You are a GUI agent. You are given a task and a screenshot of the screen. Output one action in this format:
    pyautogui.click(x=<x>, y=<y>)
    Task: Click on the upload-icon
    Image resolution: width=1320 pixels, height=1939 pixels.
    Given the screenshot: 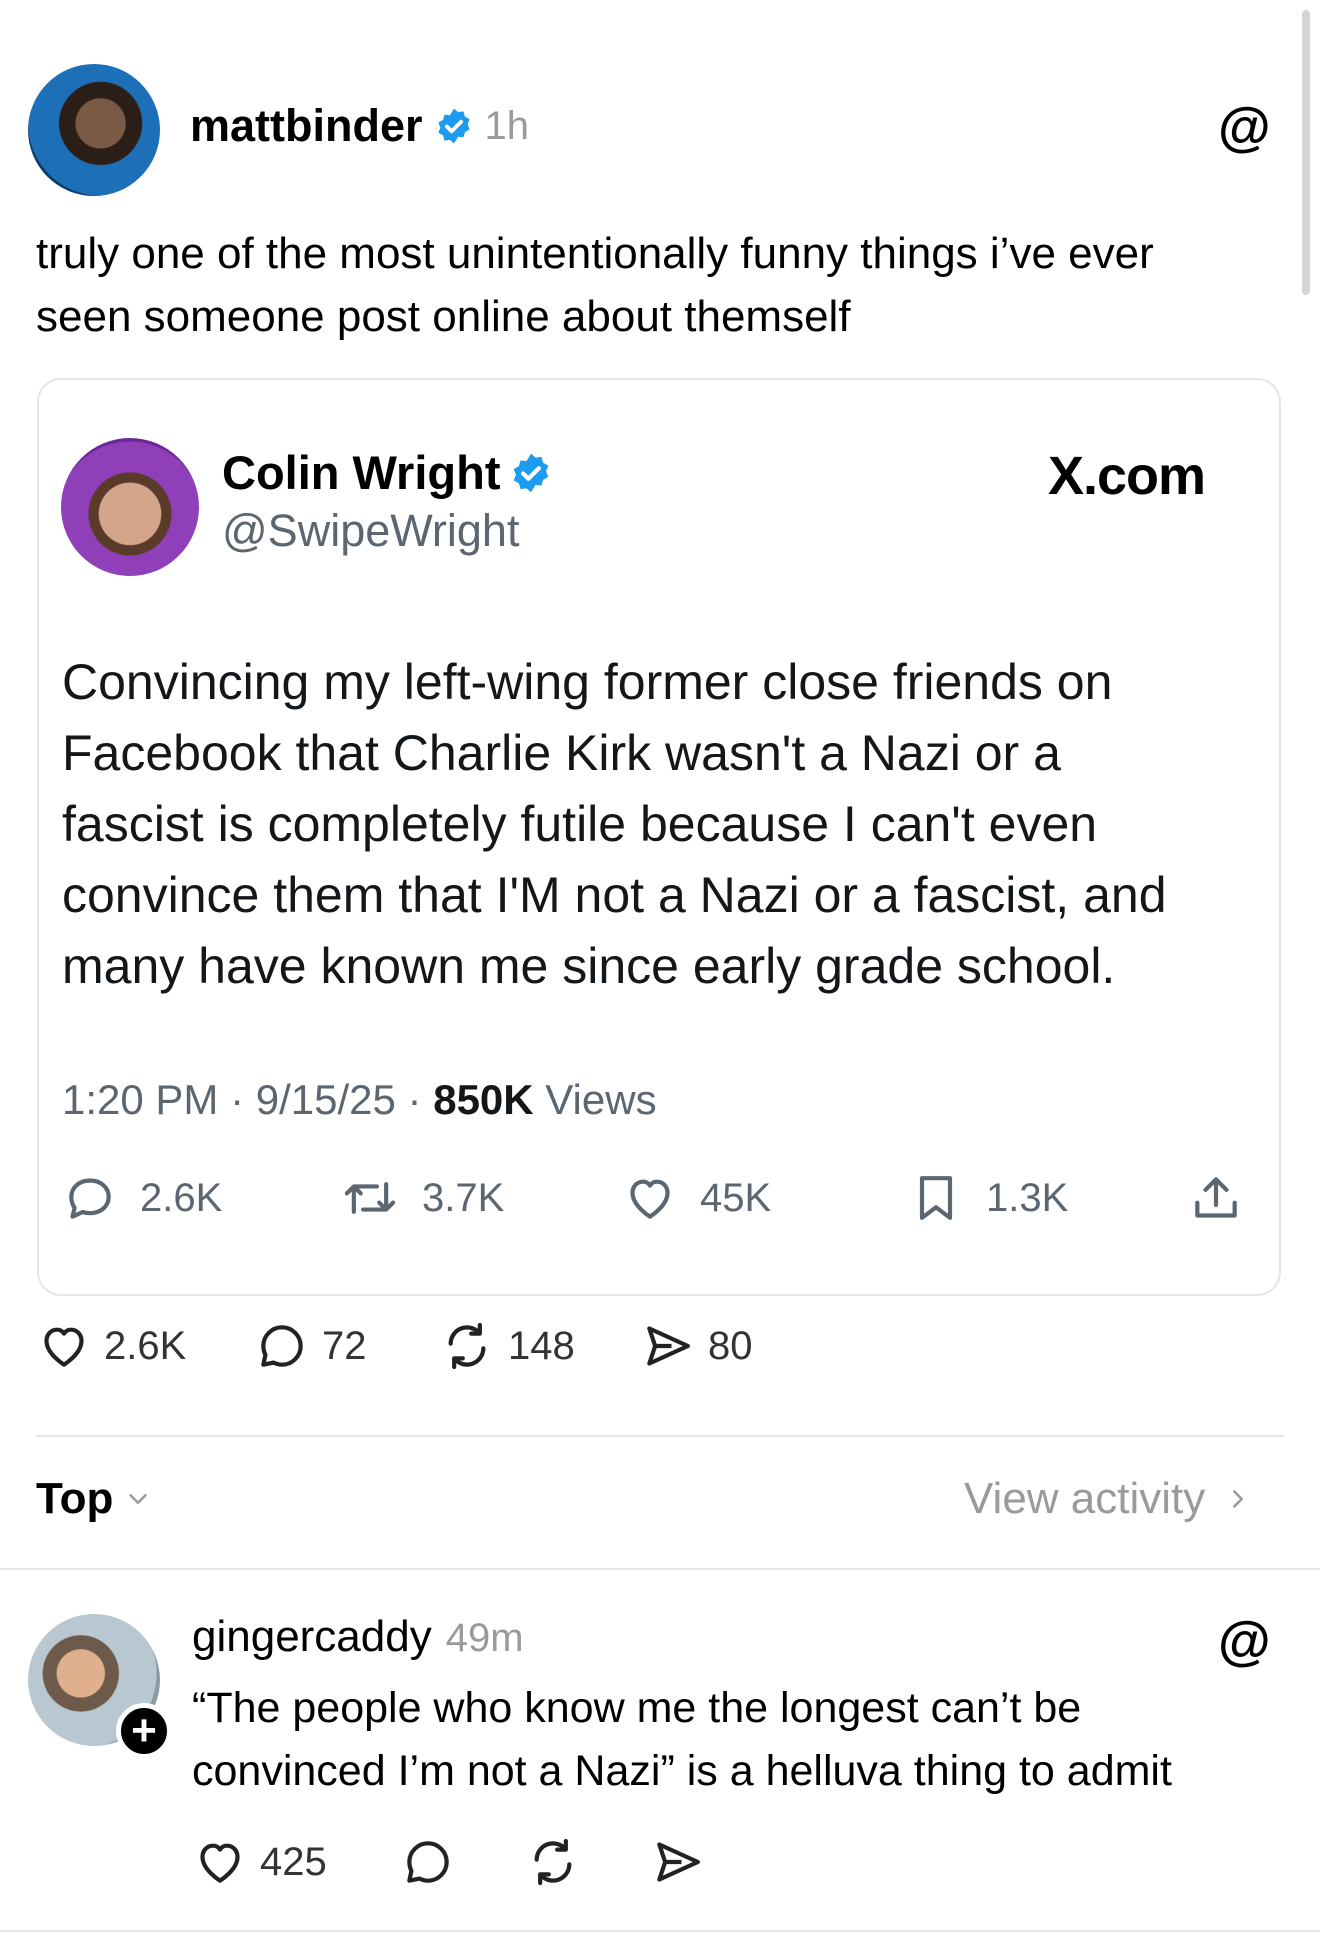 What is the action you would take?
    pyautogui.click(x=1216, y=1197)
    